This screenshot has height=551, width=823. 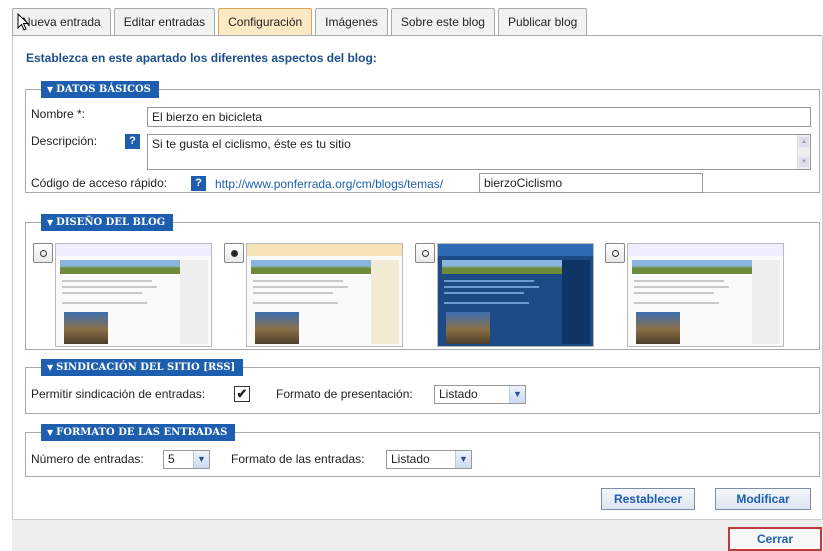 What do you see at coordinates (103, 89) in the screenshot?
I see `basic-data-legend-text: DATOS BÁSICOS` at bounding box center [103, 89].